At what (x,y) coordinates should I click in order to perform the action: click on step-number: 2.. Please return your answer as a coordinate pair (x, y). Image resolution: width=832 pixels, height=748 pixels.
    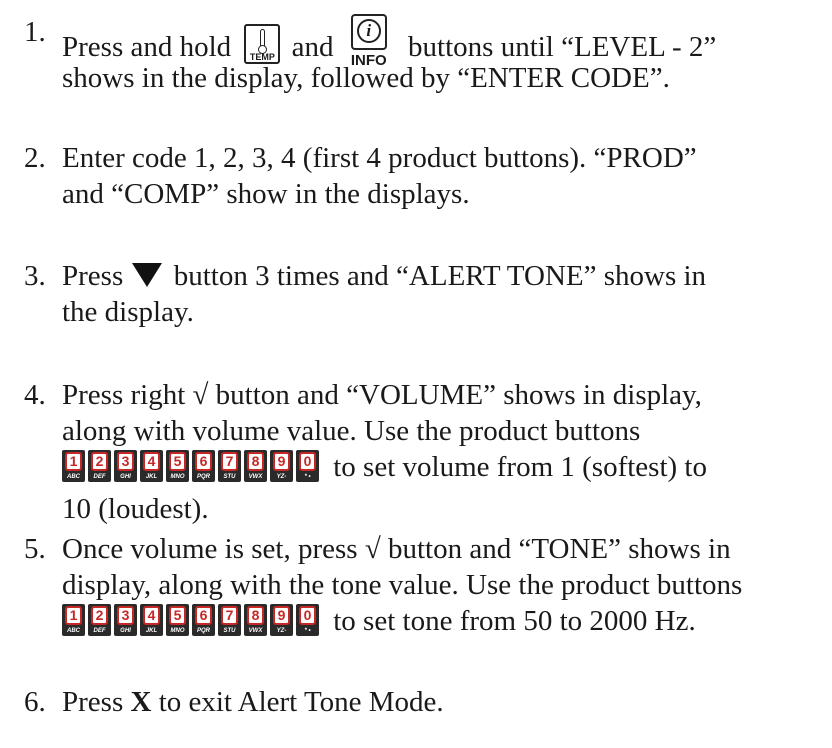
    Looking at the image, I should click on (35, 158).